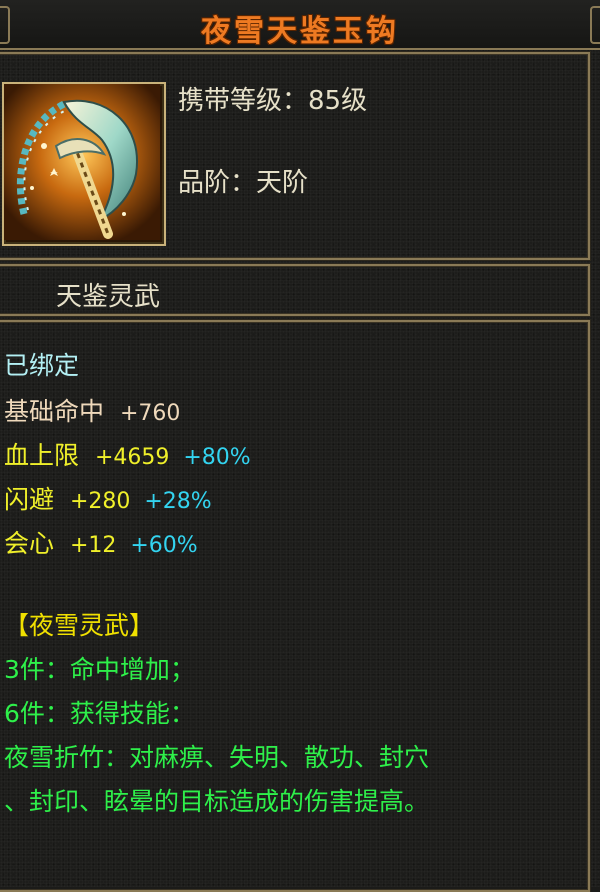 Image resolution: width=600 pixels, height=892 pixels. I want to click on set-skill-line-1: 夜雪折竹：对麻痹、失明、散功、封穴, so click(217, 757).